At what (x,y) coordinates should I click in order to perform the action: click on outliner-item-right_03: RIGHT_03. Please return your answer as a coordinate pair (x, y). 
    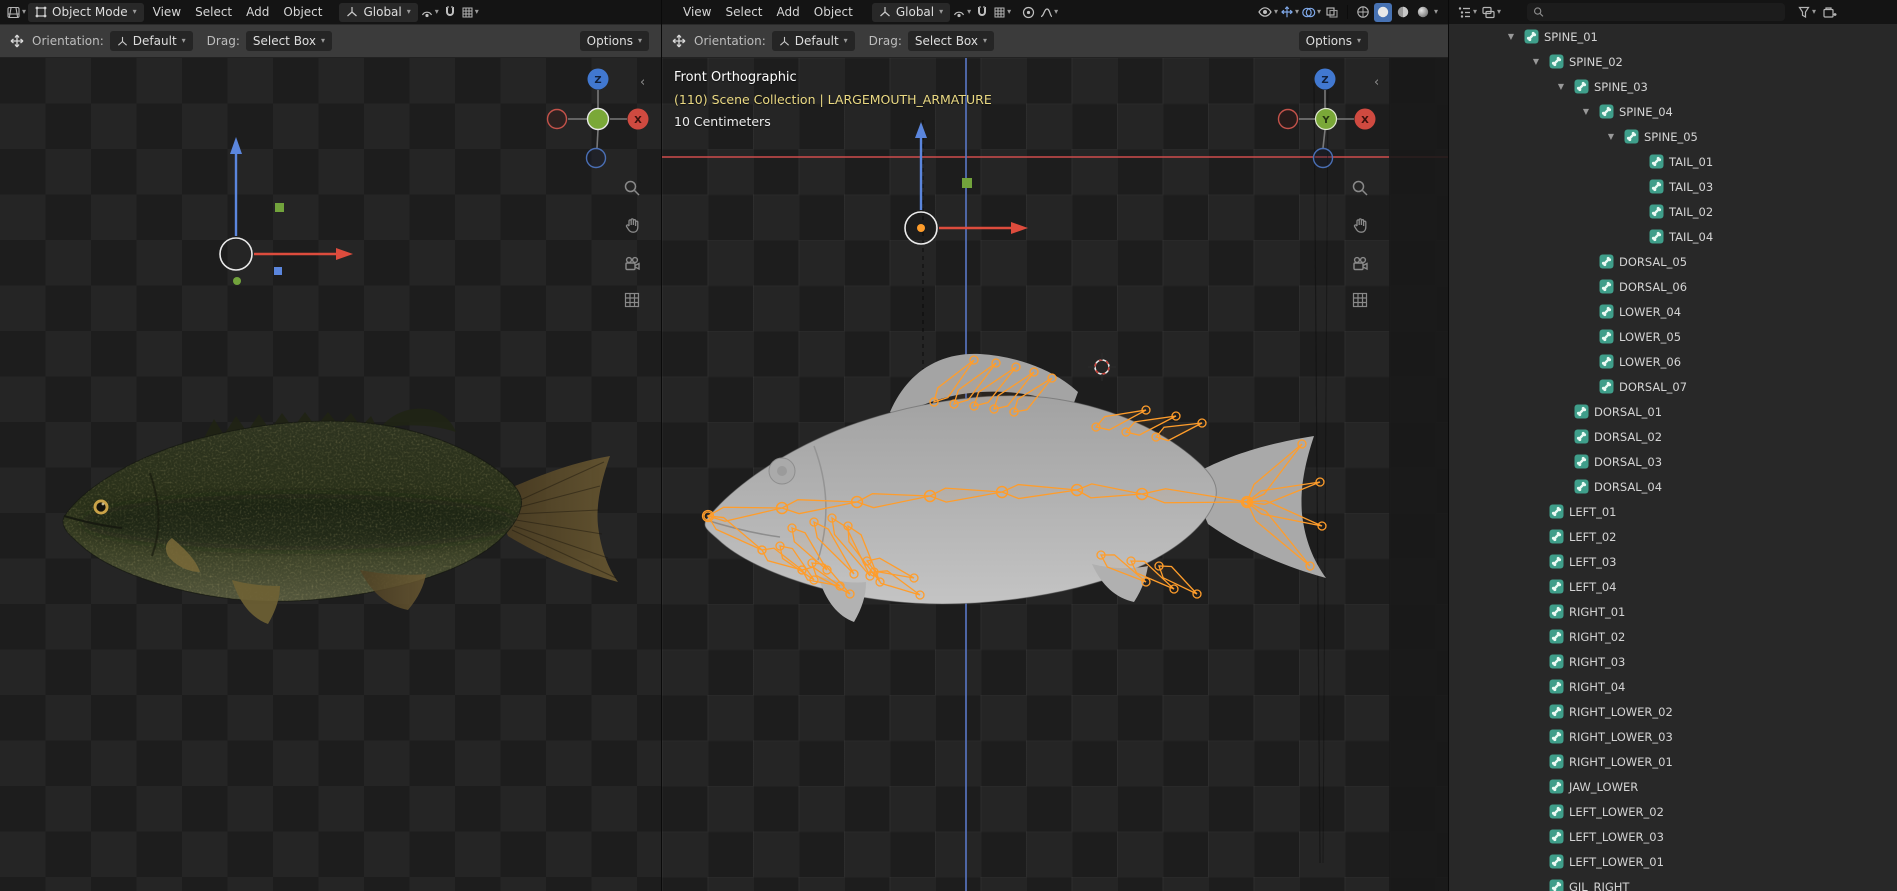
    Looking at the image, I should click on (1673, 661).